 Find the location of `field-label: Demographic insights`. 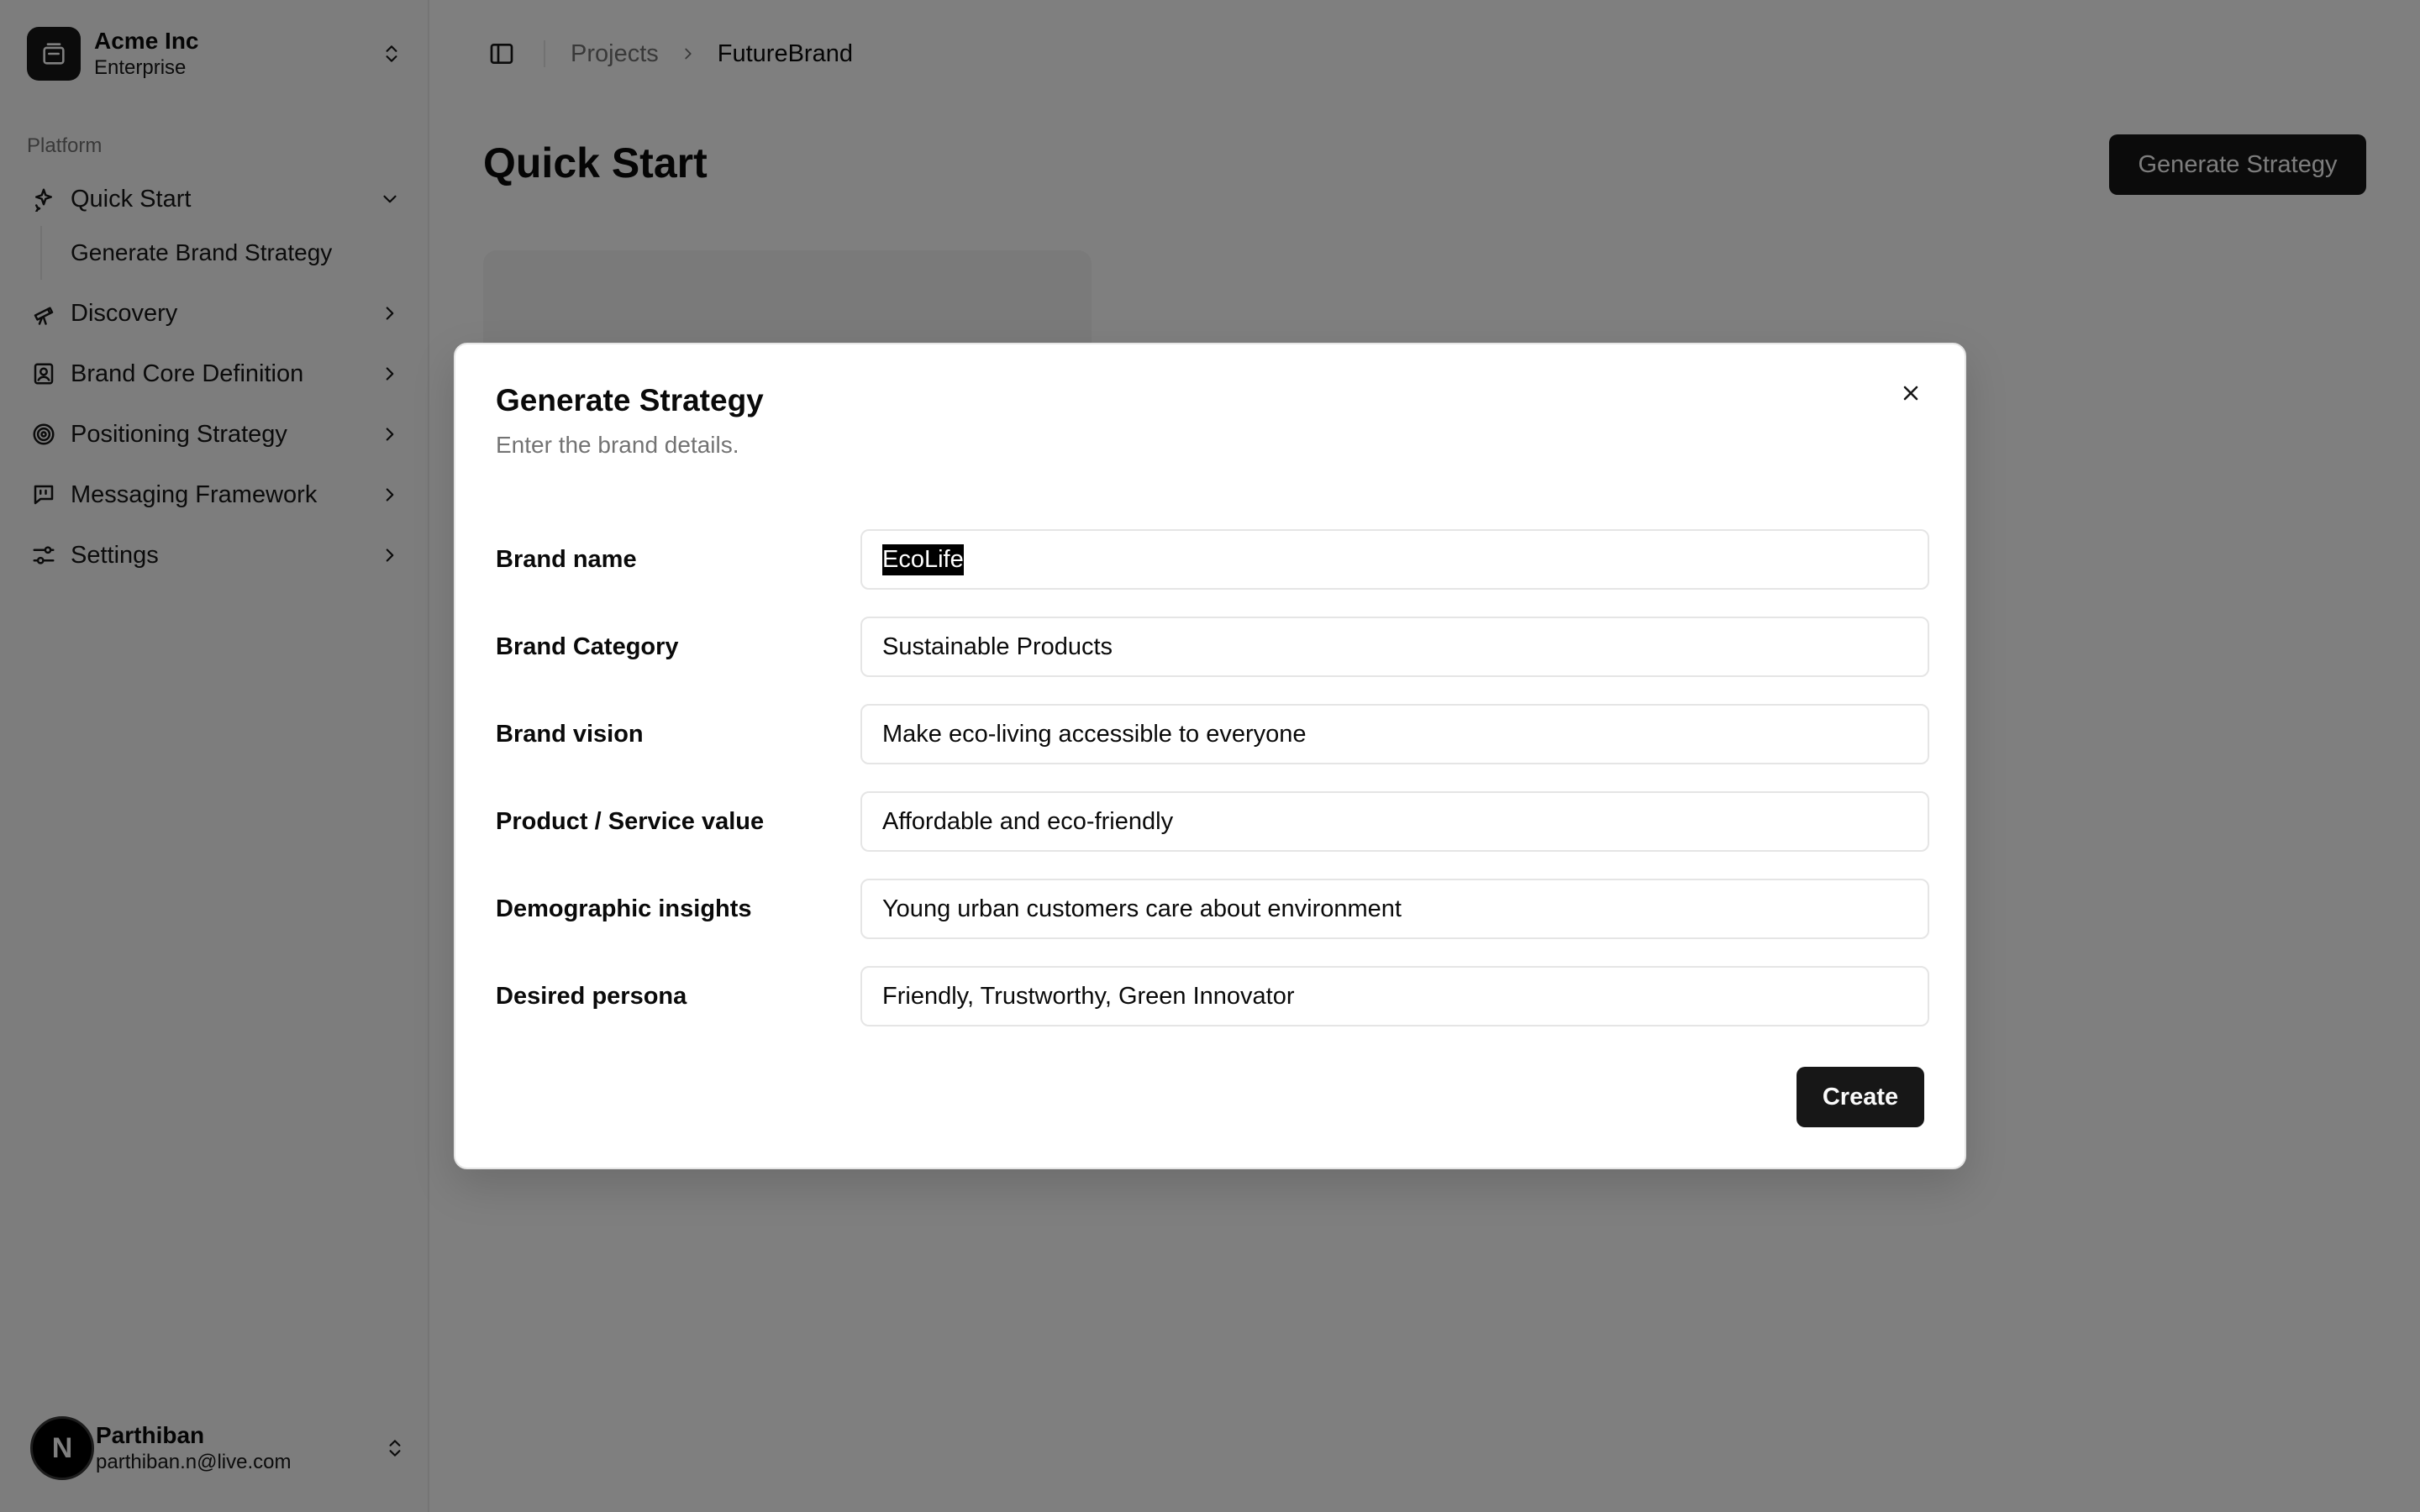

field-label: Demographic insights is located at coordinates (624, 908).